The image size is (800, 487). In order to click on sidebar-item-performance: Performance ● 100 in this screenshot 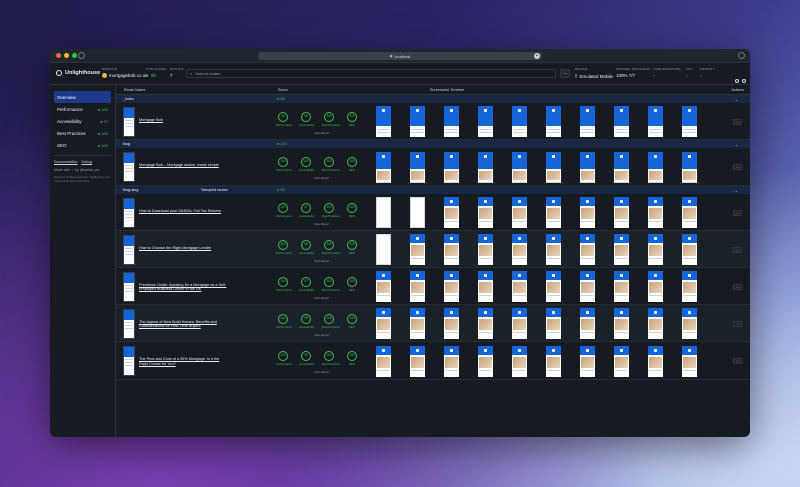, I will do `click(82, 109)`.